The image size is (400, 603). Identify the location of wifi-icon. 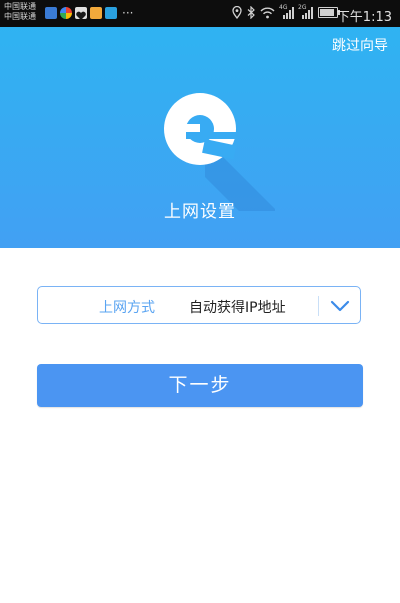
(267, 12).